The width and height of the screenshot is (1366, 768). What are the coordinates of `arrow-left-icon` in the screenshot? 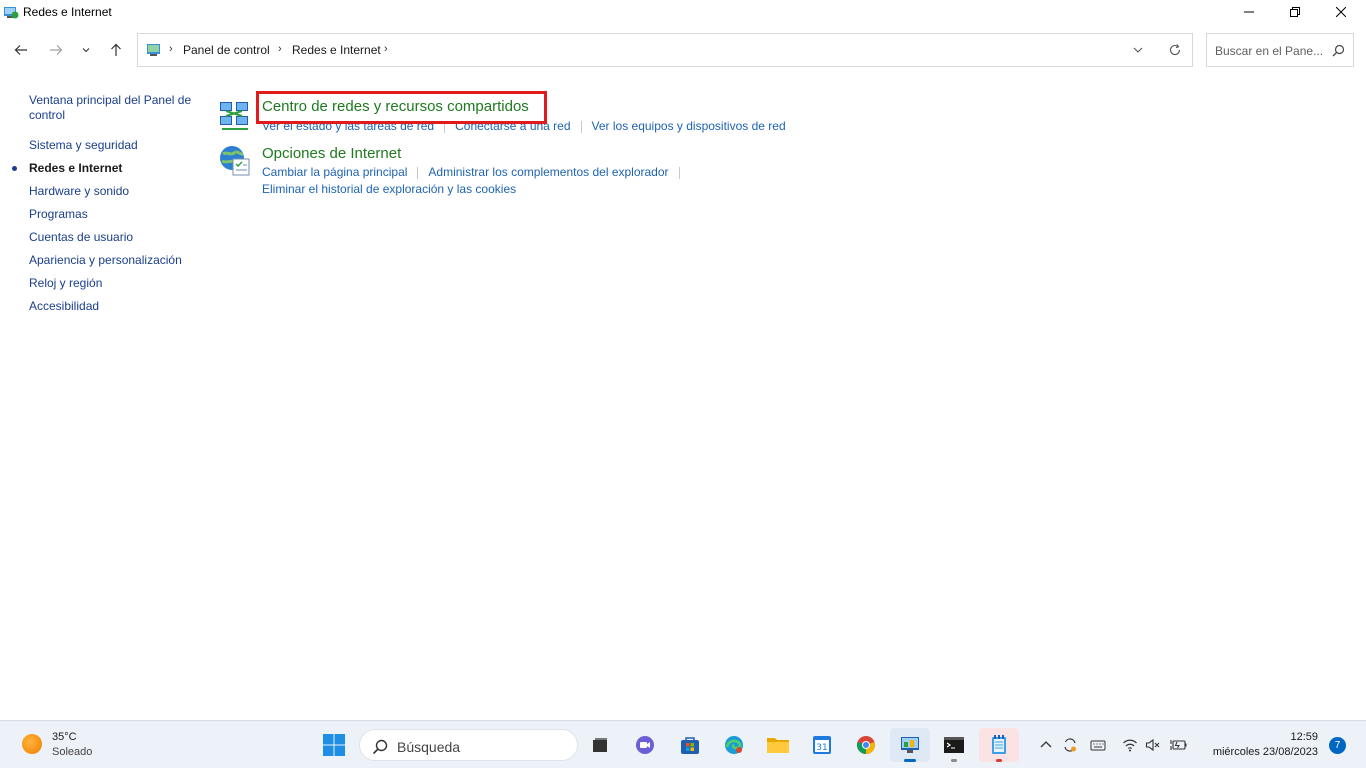 It's located at (20, 50).